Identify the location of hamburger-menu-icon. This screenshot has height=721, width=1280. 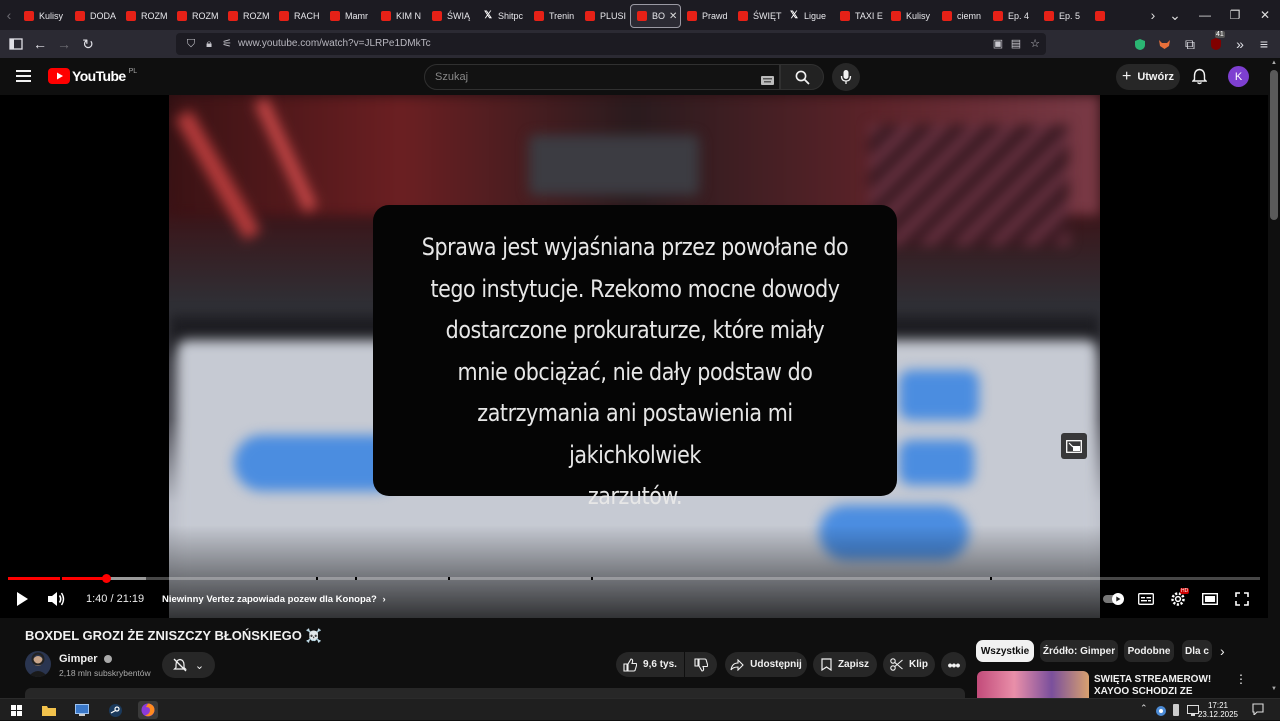
(24, 78).